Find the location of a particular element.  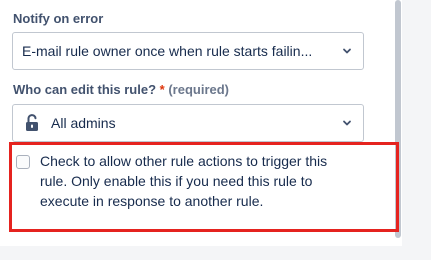

who-can-edit-label: Who can edit this rule? * (required) is located at coordinates (121, 90).